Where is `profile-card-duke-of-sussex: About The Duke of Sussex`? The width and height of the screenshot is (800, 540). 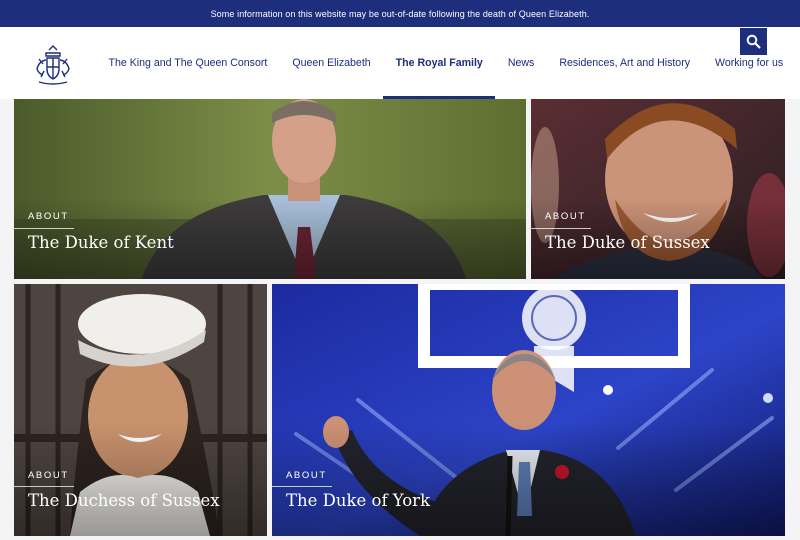 profile-card-duke-of-sussex: About The Duke of Sussex is located at coordinates (658, 189).